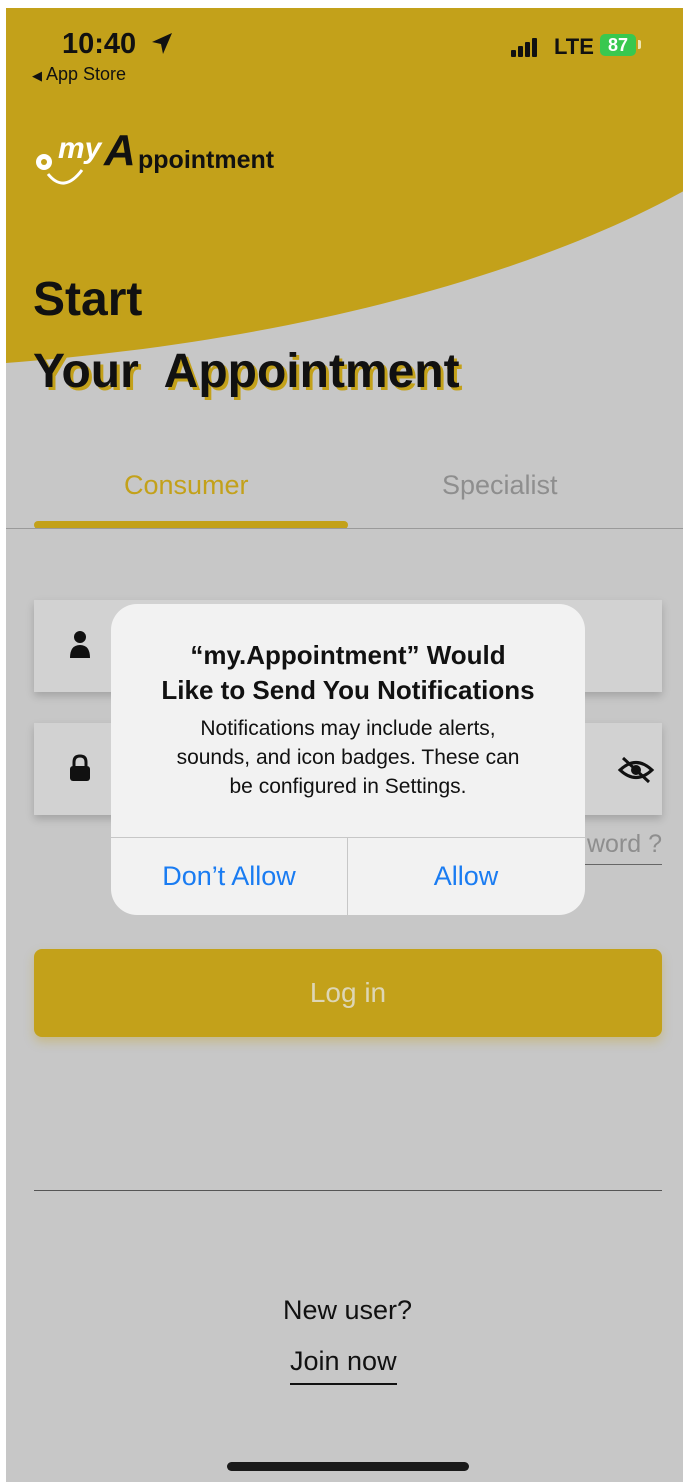 Image resolution: width=683 pixels, height=1482 pixels. What do you see at coordinates (525, 47) in the screenshot?
I see `signal-bars-icon` at bounding box center [525, 47].